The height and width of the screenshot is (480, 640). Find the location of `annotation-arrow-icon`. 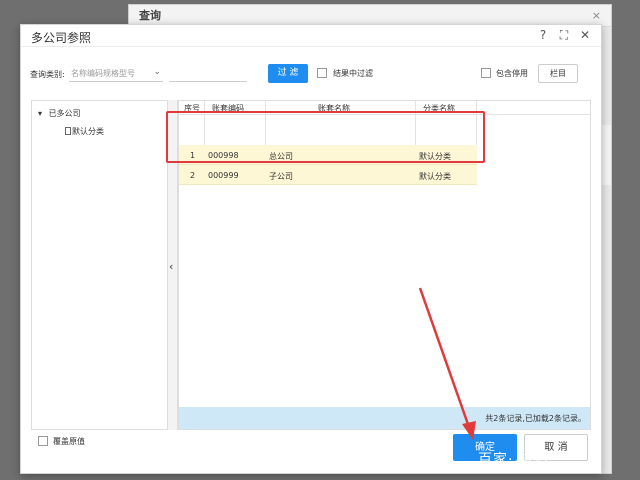

annotation-arrow-icon is located at coordinates (447, 363).